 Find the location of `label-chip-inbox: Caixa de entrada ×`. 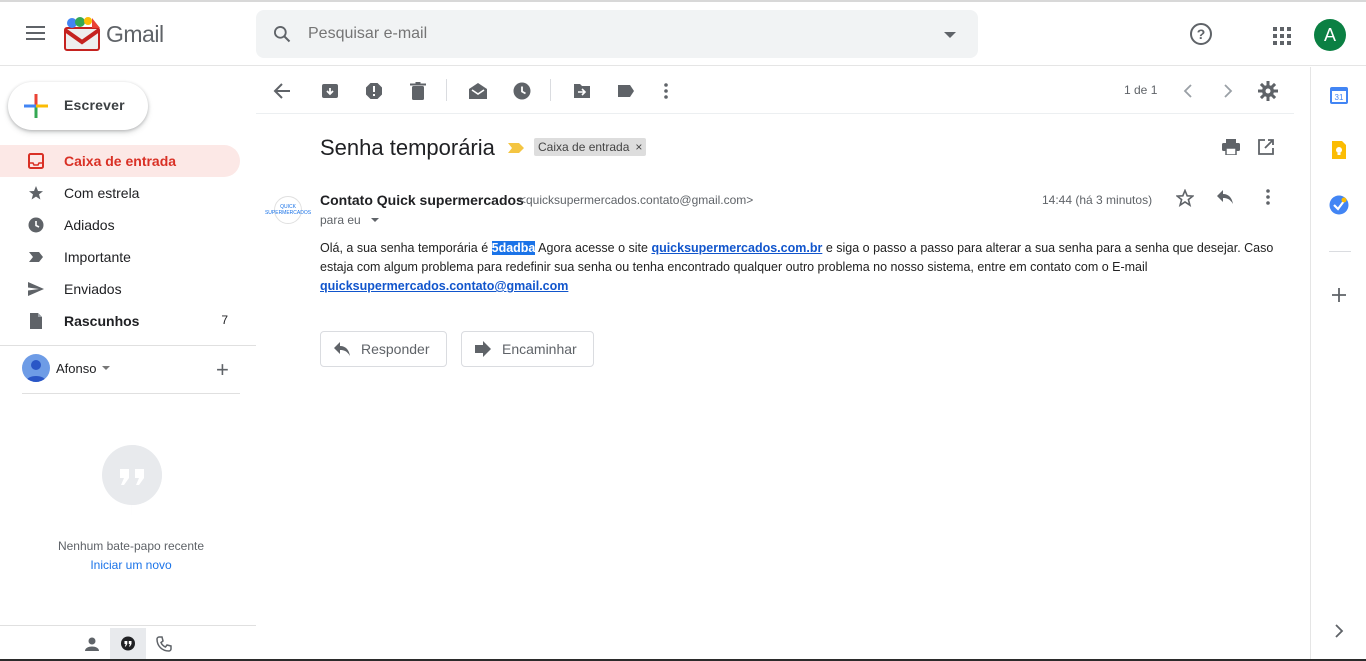

label-chip-inbox: Caixa de entrada × is located at coordinates (590, 147).